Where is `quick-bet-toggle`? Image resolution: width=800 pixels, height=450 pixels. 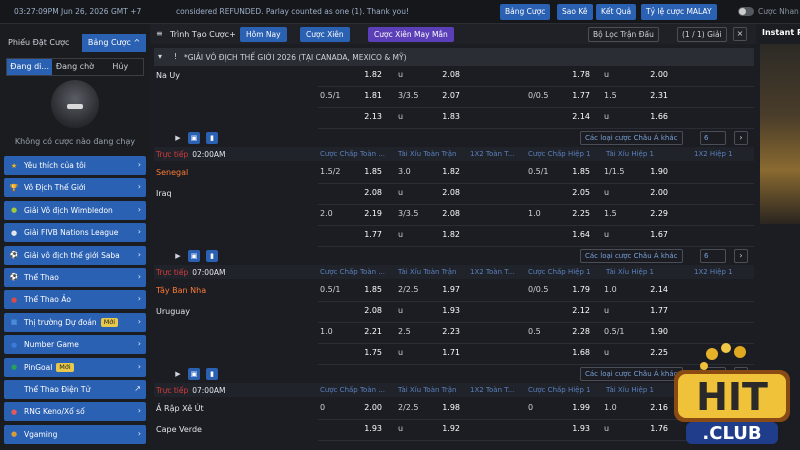
quick-bet-toggle is located at coordinates (746, 11).